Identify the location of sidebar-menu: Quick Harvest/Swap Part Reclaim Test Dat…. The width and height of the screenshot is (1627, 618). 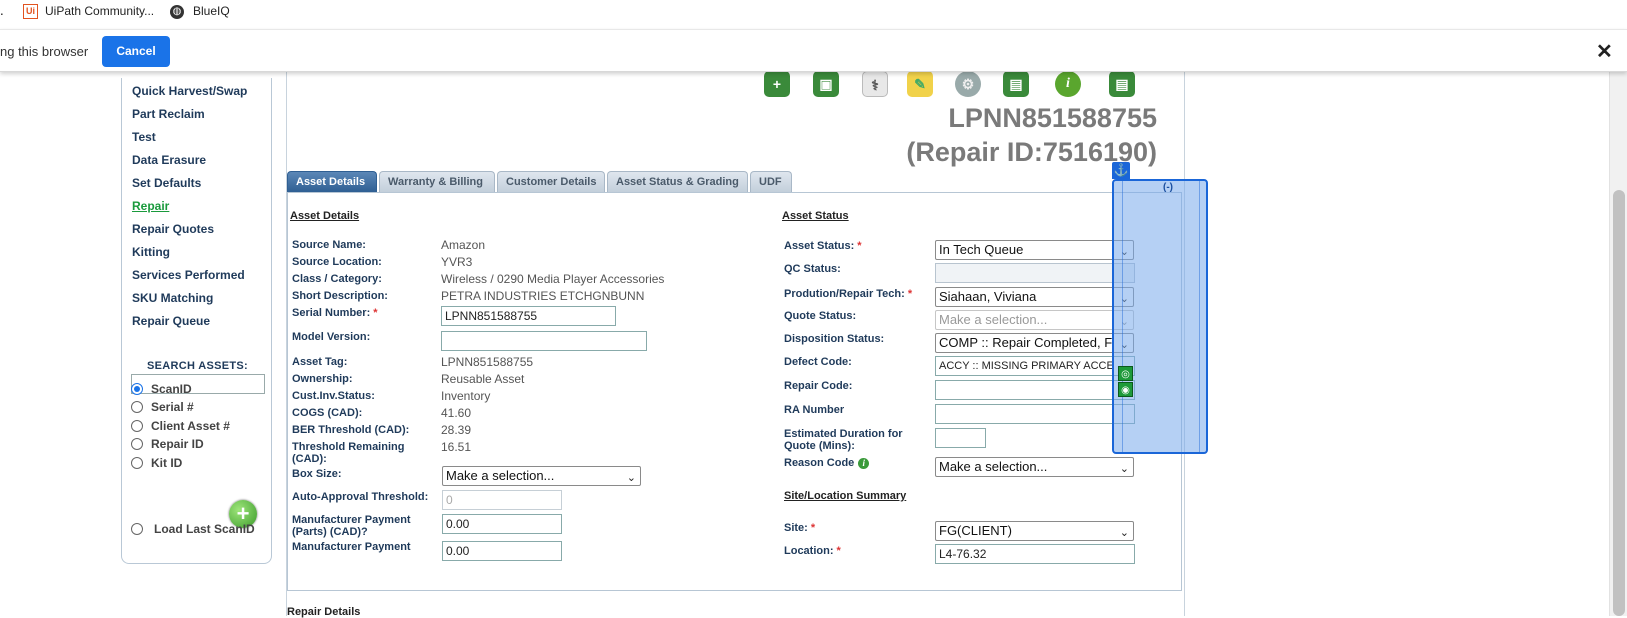
(196, 321).